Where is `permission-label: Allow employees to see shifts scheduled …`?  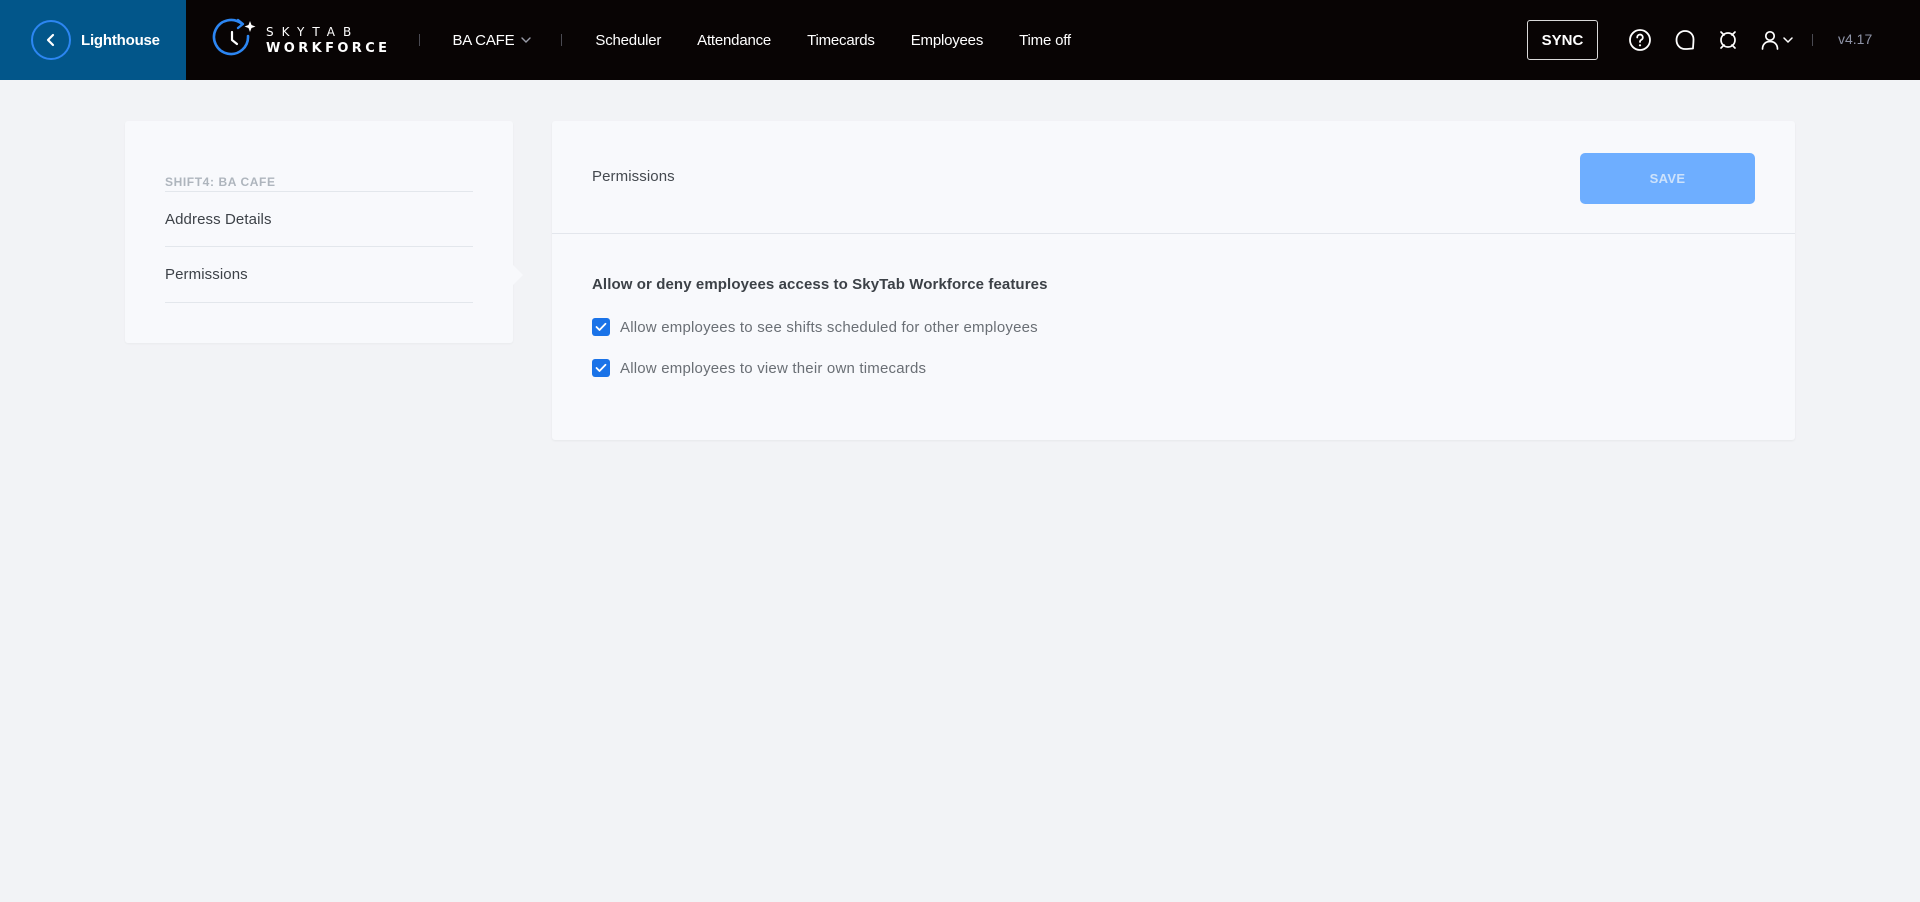
permission-label: Allow employees to see shifts scheduled … is located at coordinates (829, 327).